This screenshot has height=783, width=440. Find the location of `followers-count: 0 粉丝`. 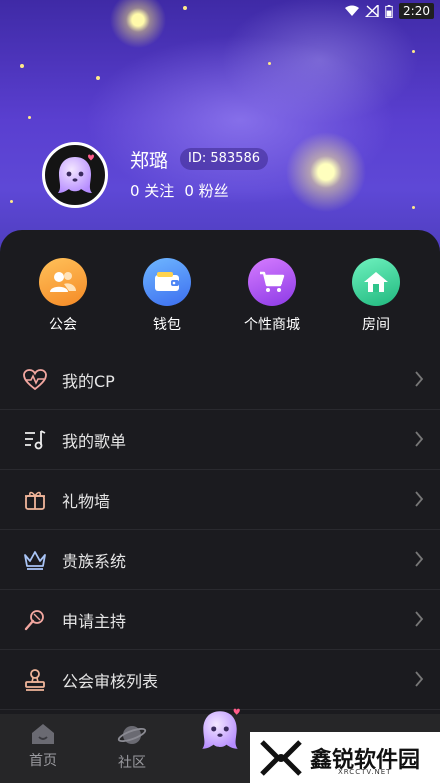

followers-count: 0 粉丝 is located at coordinates (206, 190).